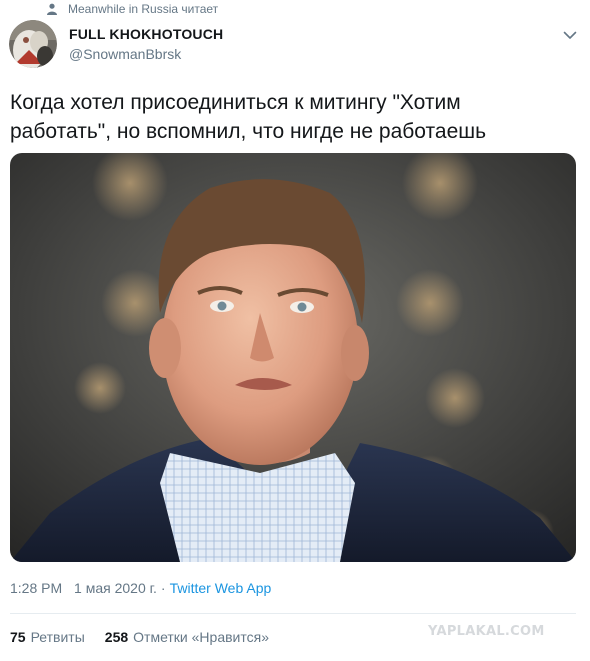 This screenshot has width=590, height=661. What do you see at coordinates (68, 588) in the screenshot?
I see `meta-separator` at bounding box center [68, 588].